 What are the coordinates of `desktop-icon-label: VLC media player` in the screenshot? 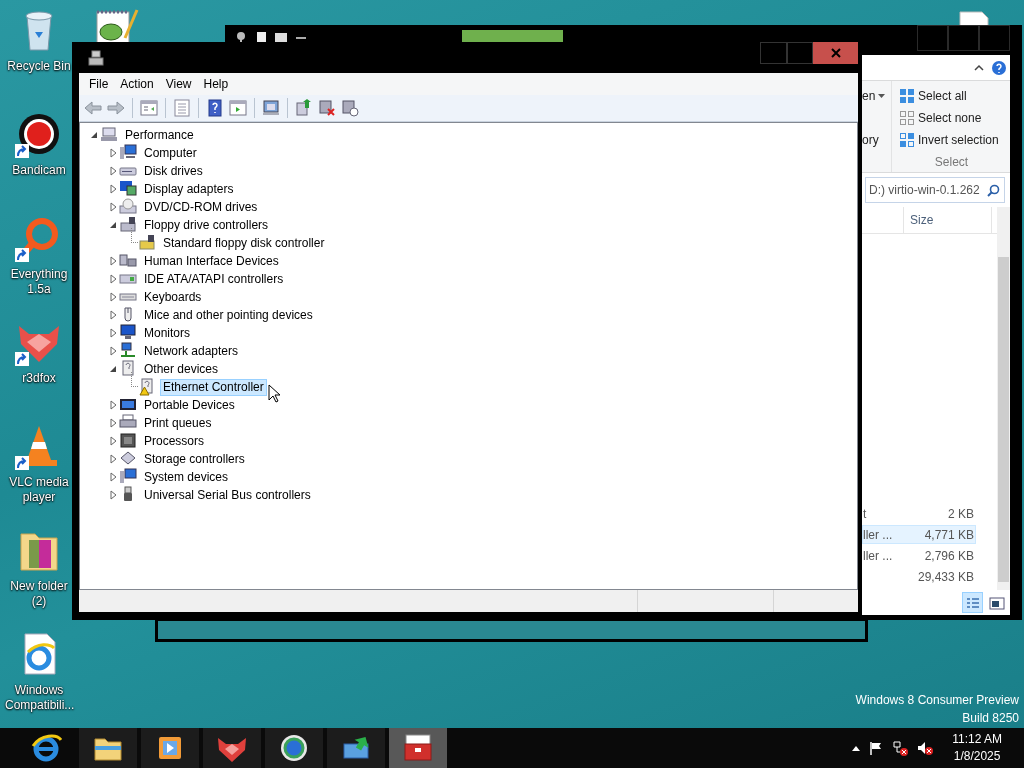 It's located at (39, 490).